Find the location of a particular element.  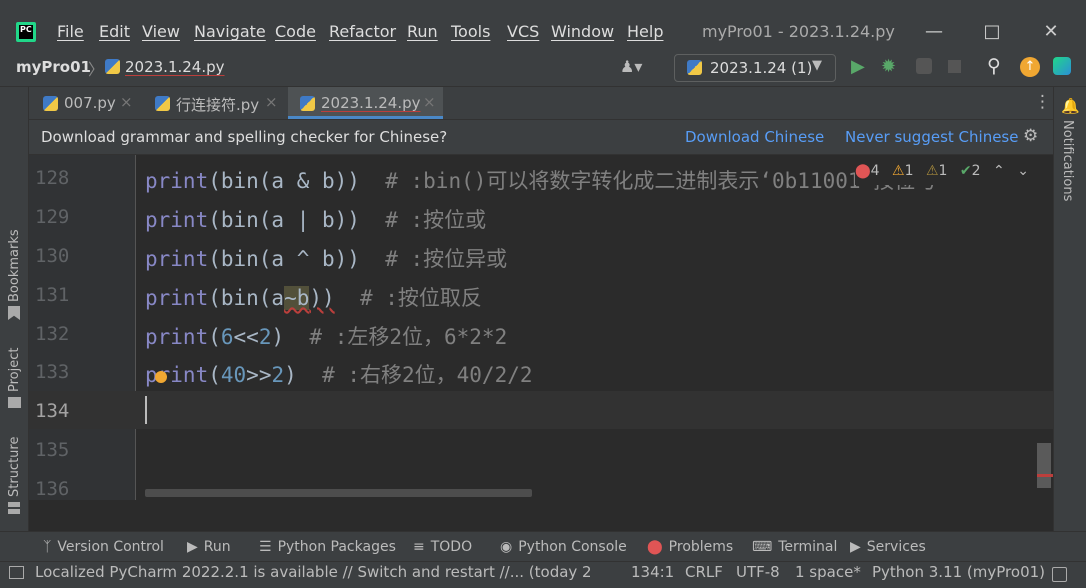

problems-button: ⬤ Problems is located at coordinates (690, 547).